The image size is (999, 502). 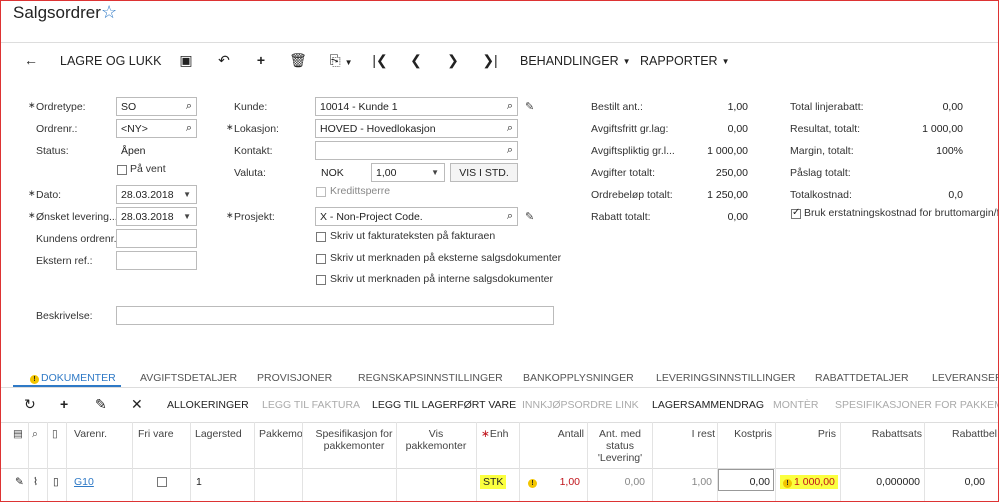 What do you see at coordinates (298, 60) in the screenshot?
I see `delete-icon: 🗑` at bounding box center [298, 60].